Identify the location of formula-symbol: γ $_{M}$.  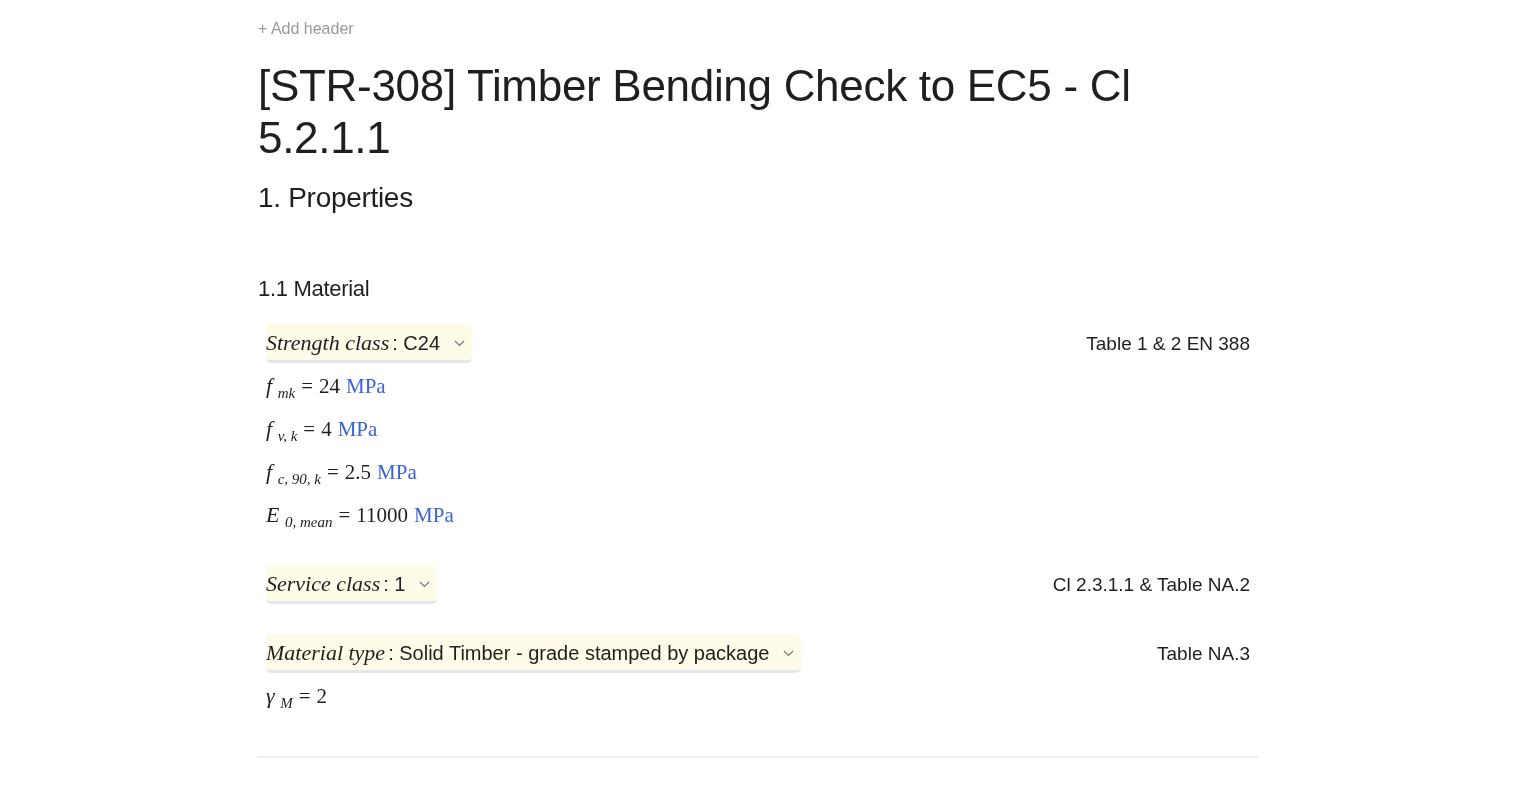
(279, 698).